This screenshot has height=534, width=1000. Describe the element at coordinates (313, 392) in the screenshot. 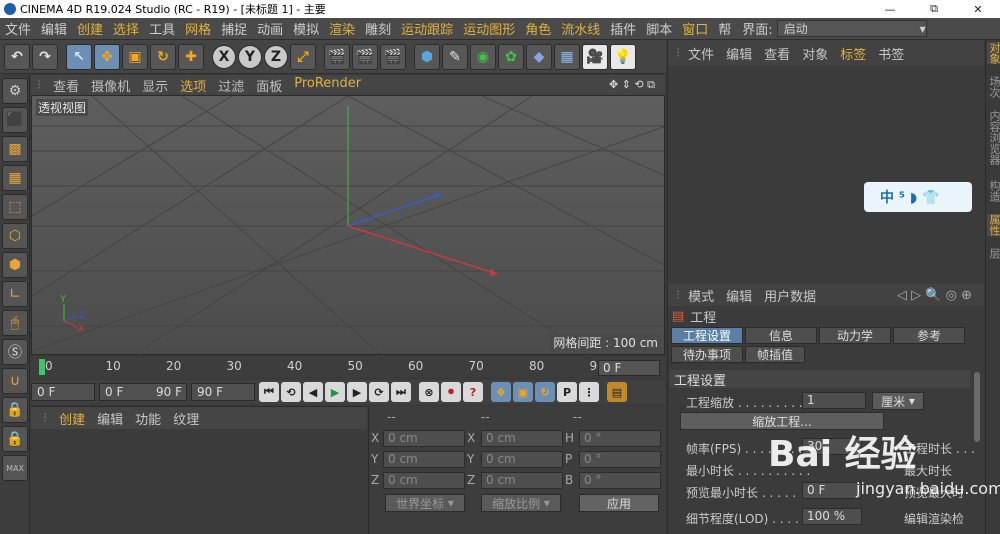

I see `previous-frame-icon: ◀` at that location.